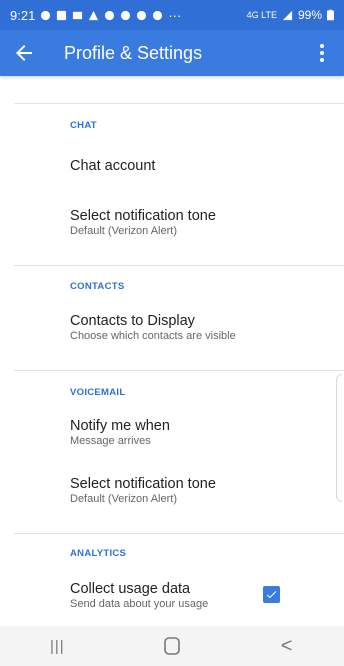 The image size is (344, 666). I want to click on back-button: <, so click(287, 646).